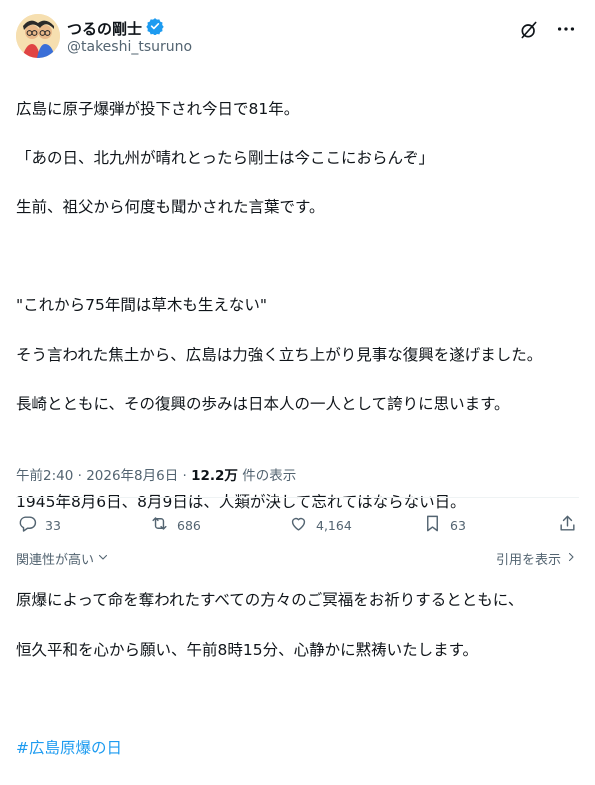 The image size is (595, 785). Describe the element at coordinates (158, 108) in the screenshot. I see `post-line: 広島に原子爆弾が投下され今日で81年。` at that location.